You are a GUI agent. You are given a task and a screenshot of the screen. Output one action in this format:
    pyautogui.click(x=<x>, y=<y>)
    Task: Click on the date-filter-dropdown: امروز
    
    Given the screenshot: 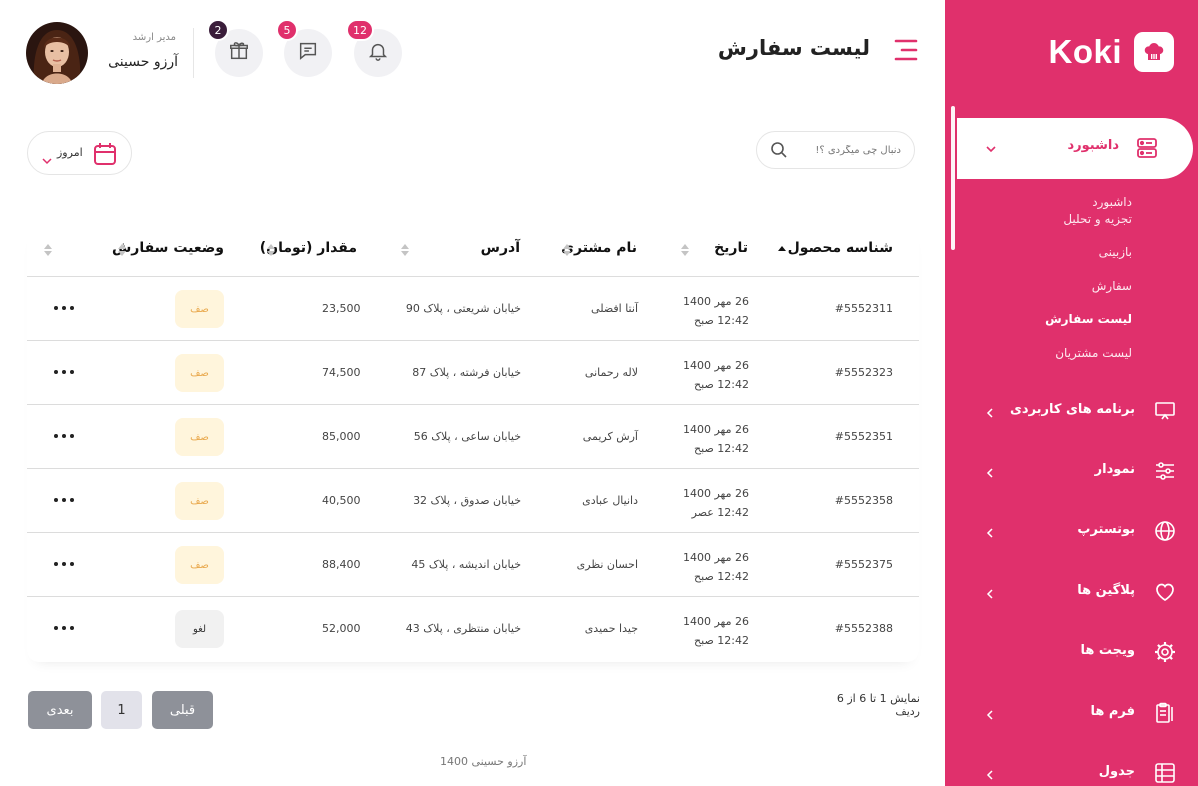 What is the action you would take?
    pyautogui.click(x=79, y=153)
    